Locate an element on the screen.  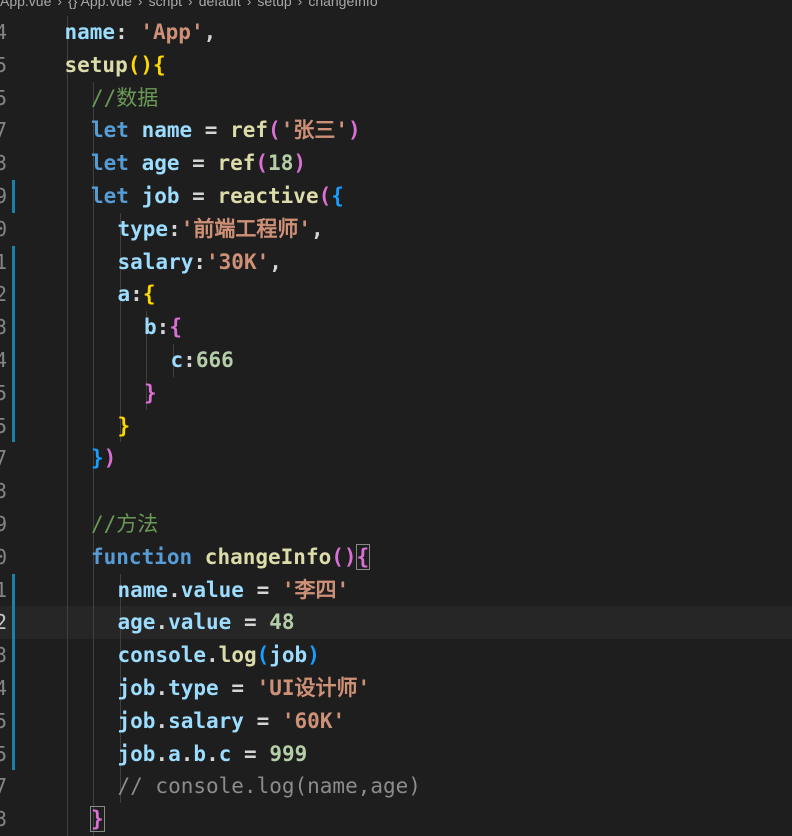
code-line: 4 job.type = 'UI设计师' is located at coordinates (396, 688).